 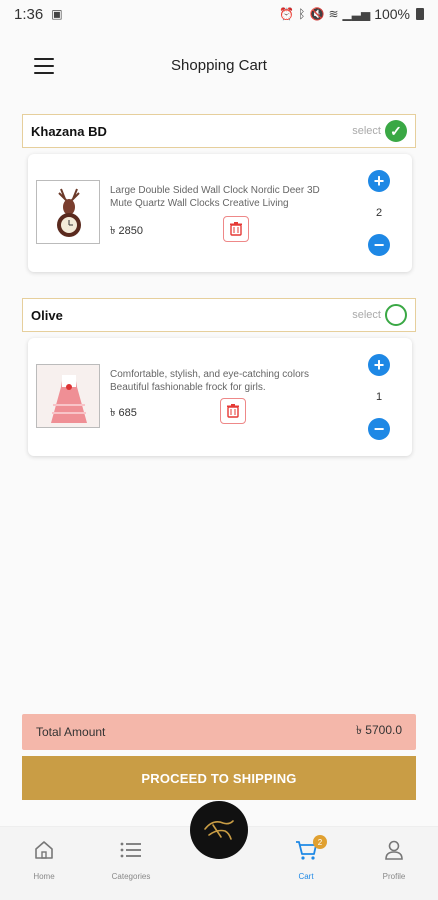 I want to click on status-bar: 1:36 ▣ ⏰ ᛒ 🔇 ≋ ▁▃▅ 100%, so click(x=219, y=14).